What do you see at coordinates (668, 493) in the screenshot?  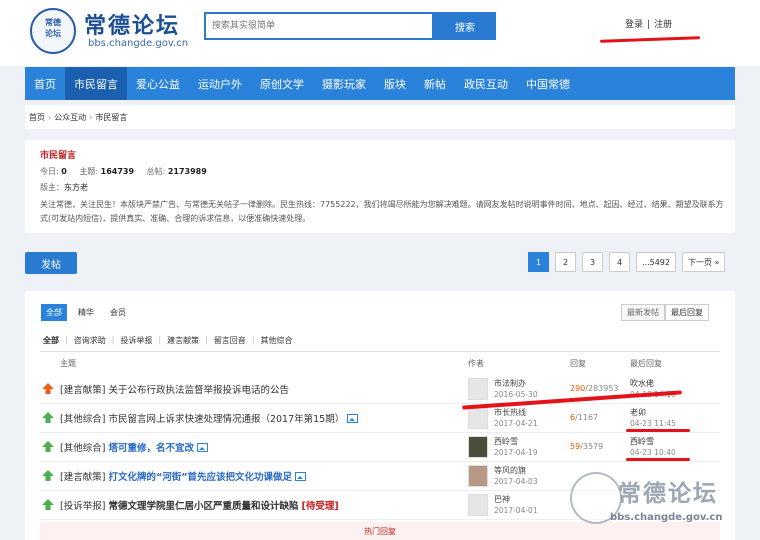 I see `watermark-title: 常德论坛` at bounding box center [668, 493].